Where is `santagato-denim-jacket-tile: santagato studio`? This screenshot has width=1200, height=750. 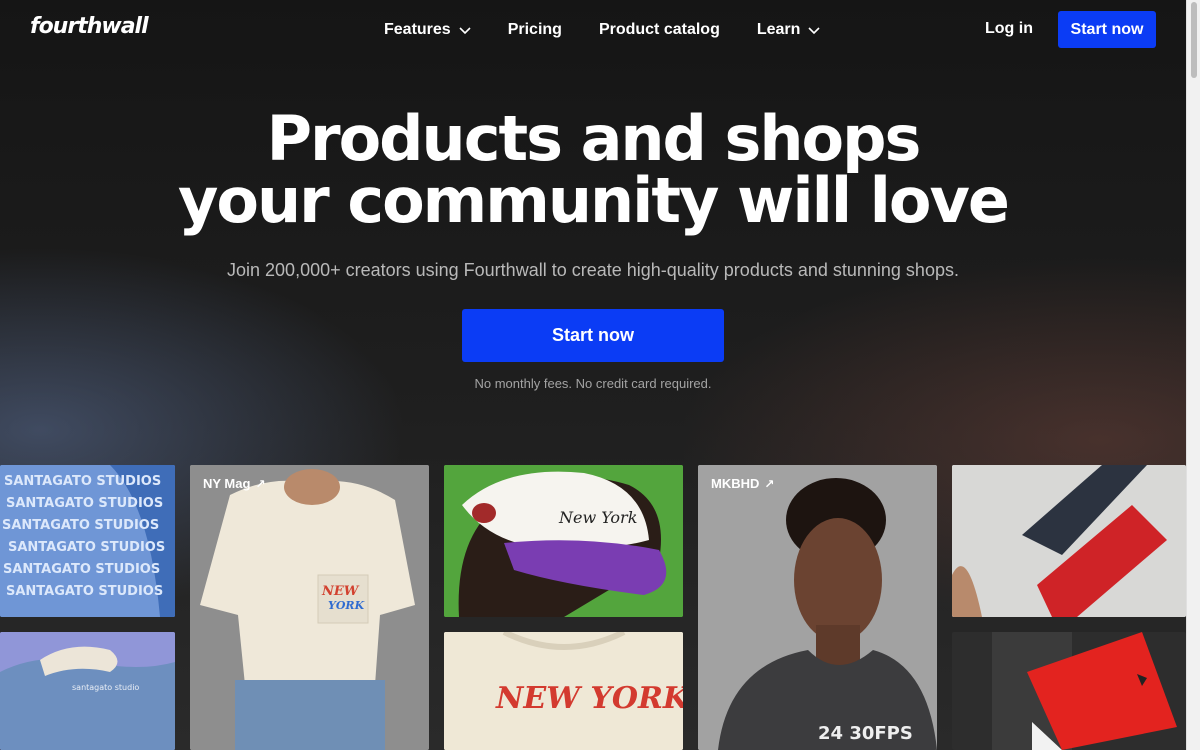
santagato-denim-jacket-tile: santagato studio is located at coordinates (87, 691).